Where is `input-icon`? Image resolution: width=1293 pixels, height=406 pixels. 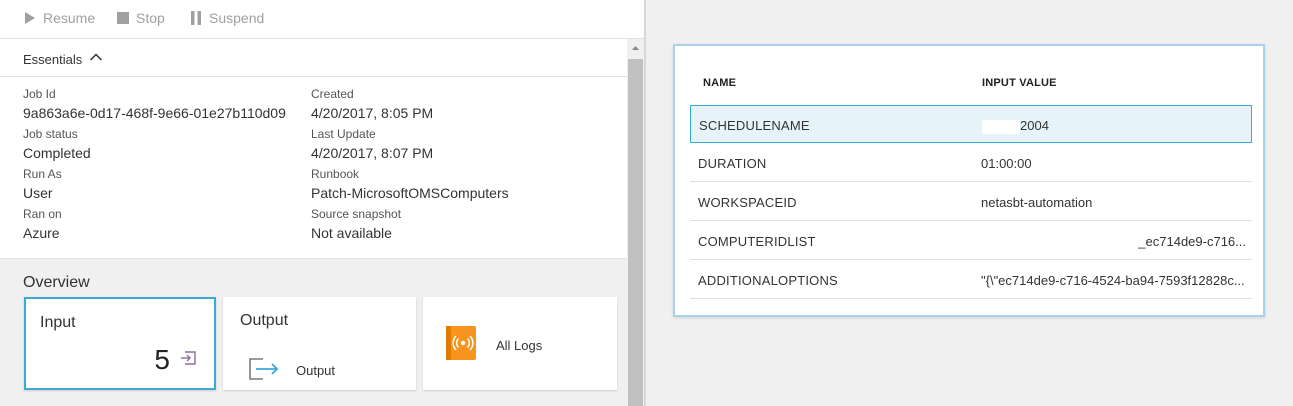
input-icon is located at coordinates (188, 358).